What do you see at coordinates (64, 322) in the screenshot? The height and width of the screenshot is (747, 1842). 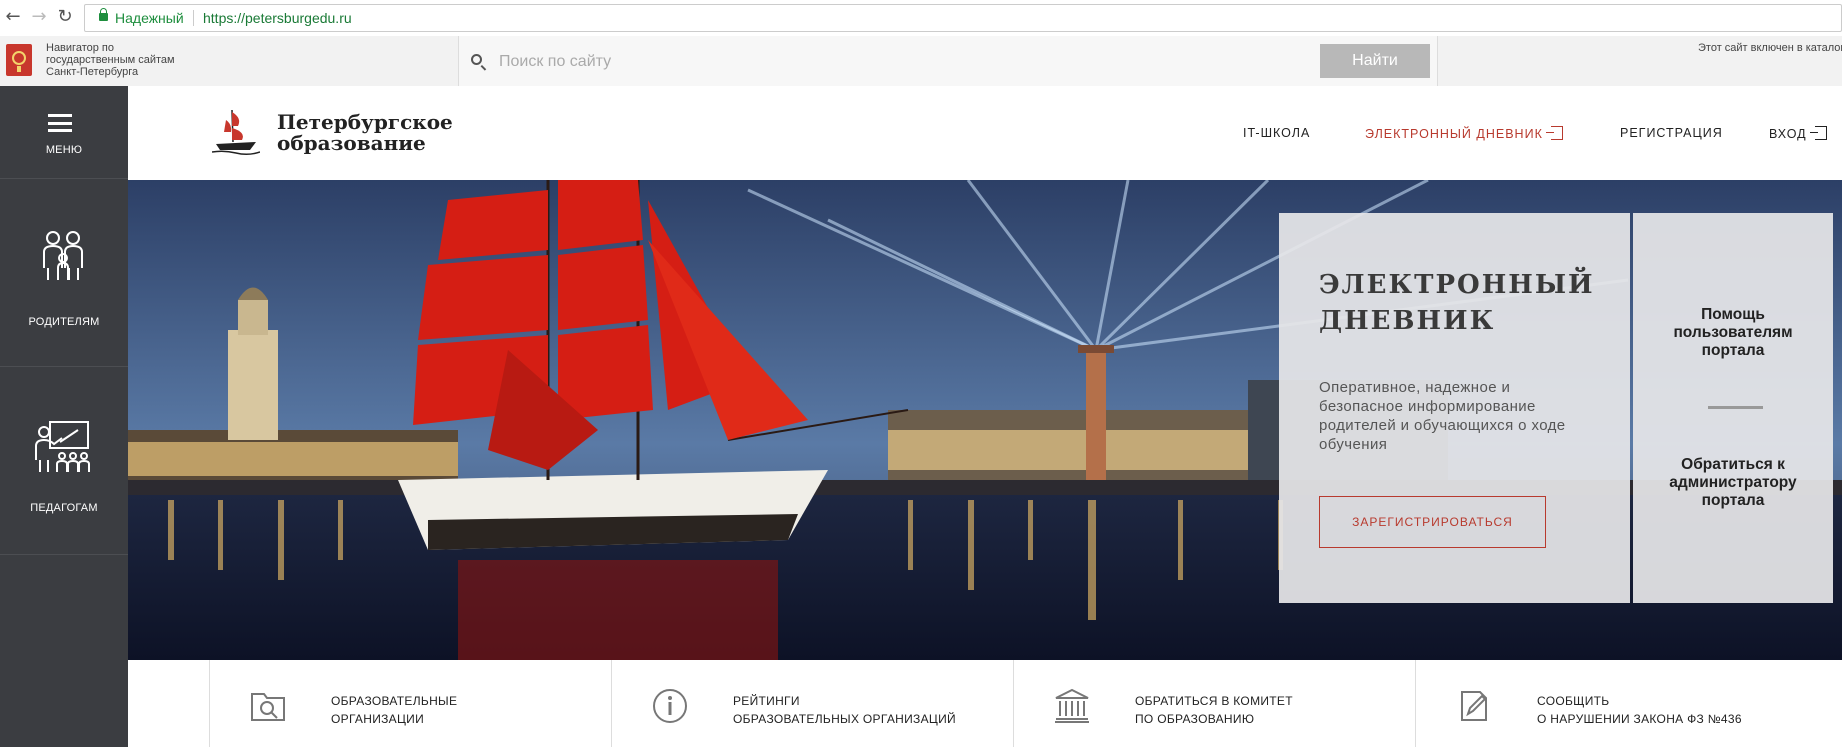 I see `sidebar-item-label: РОДИТЕЛЯМ` at bounding box center [64, 322].